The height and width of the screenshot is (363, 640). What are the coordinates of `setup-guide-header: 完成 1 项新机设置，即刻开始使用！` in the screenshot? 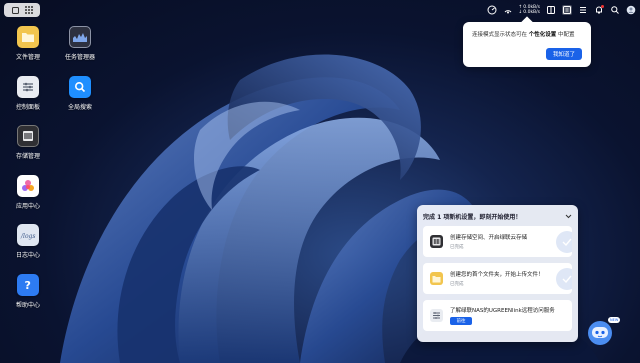 It's located at (497, 216).